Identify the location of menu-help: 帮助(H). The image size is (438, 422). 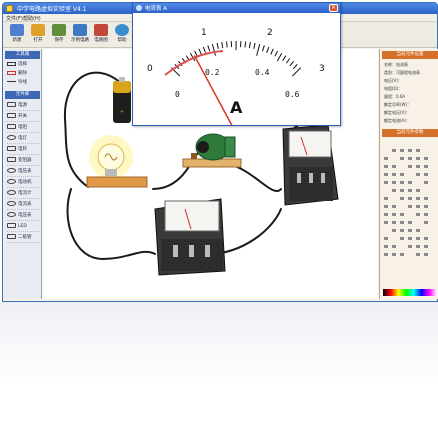
(32, 18).